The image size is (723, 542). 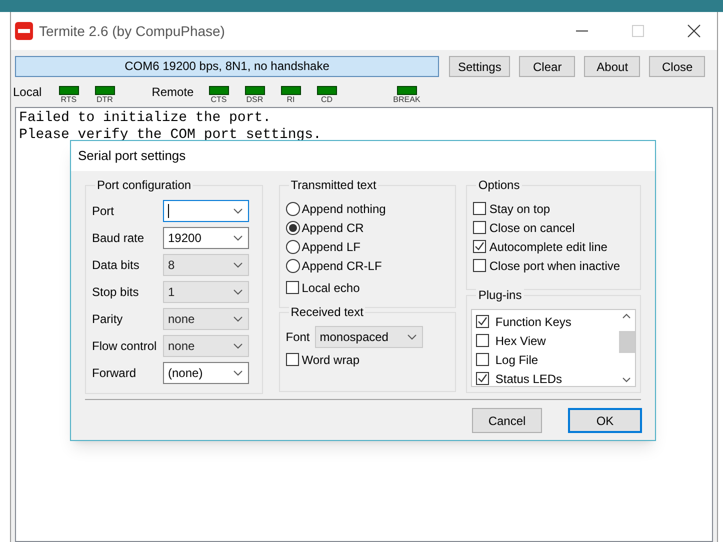 I want to click on dropdown, so click(x=206, y=211).